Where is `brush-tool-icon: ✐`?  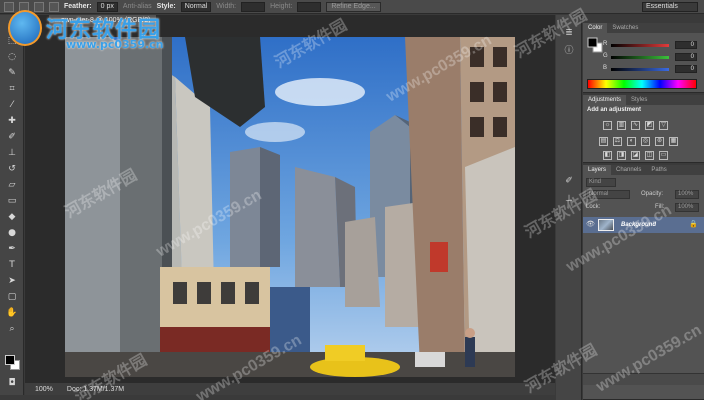
brush-tool-icon: ✐ is located at coordinates (12, 137).